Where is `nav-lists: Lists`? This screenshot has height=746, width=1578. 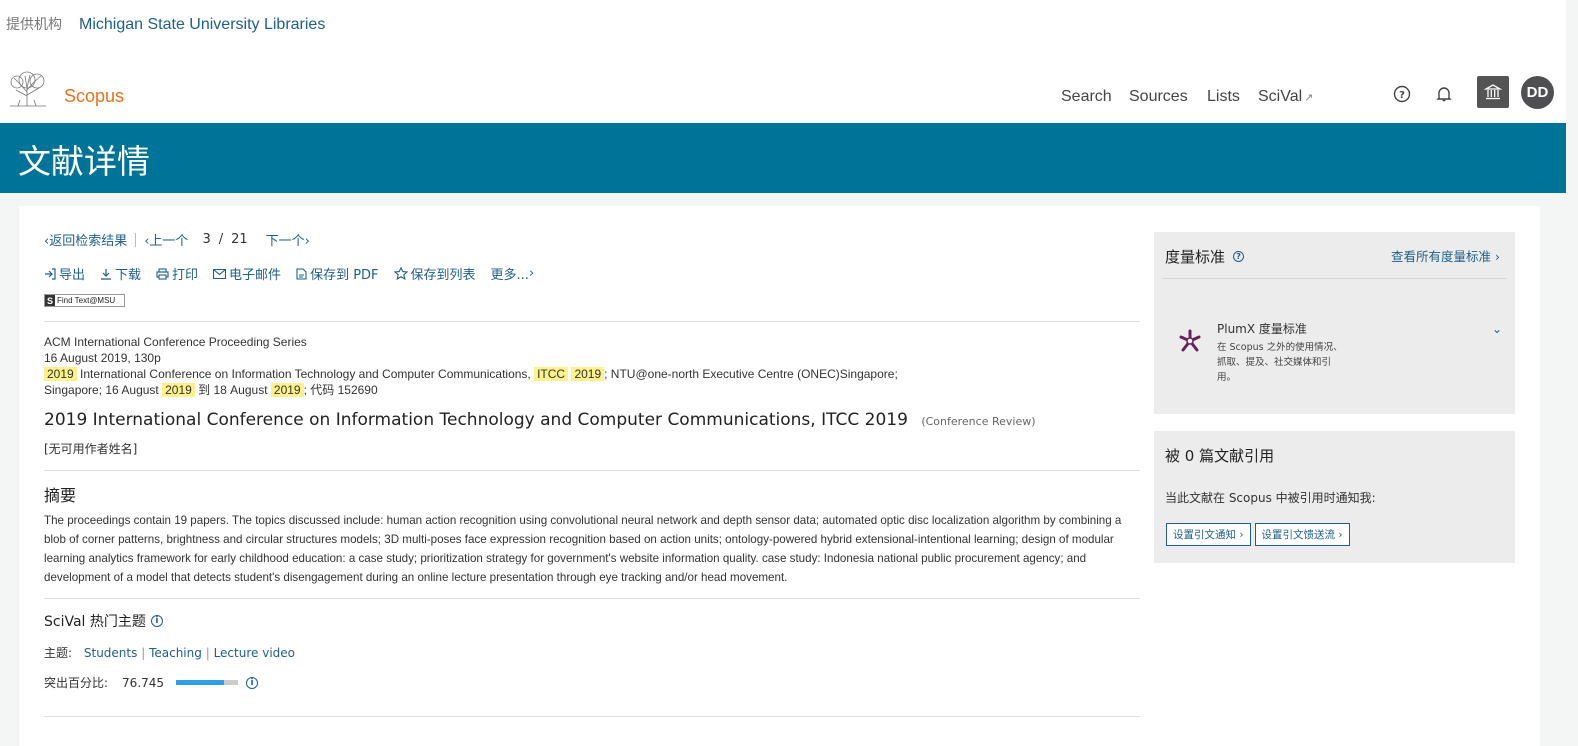 nav-lists: Lists is located at coordinates (1223, 97).